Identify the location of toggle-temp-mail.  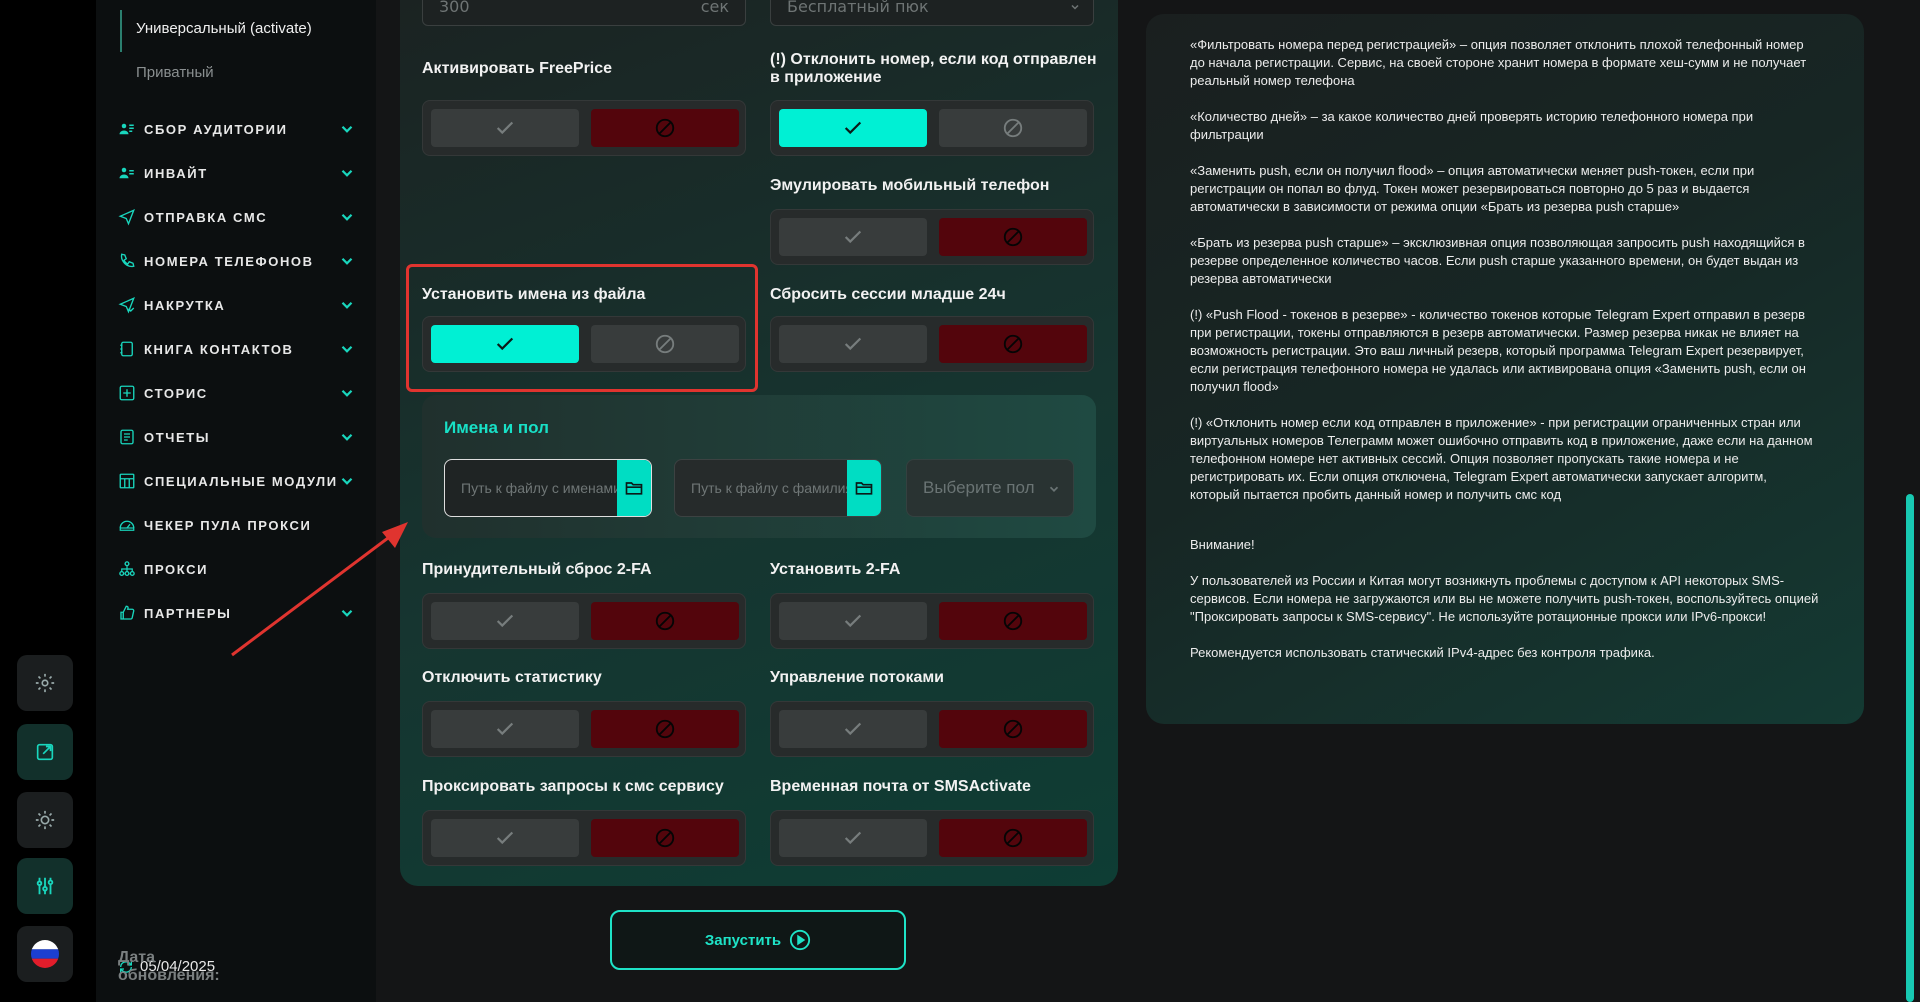
(932, 838).